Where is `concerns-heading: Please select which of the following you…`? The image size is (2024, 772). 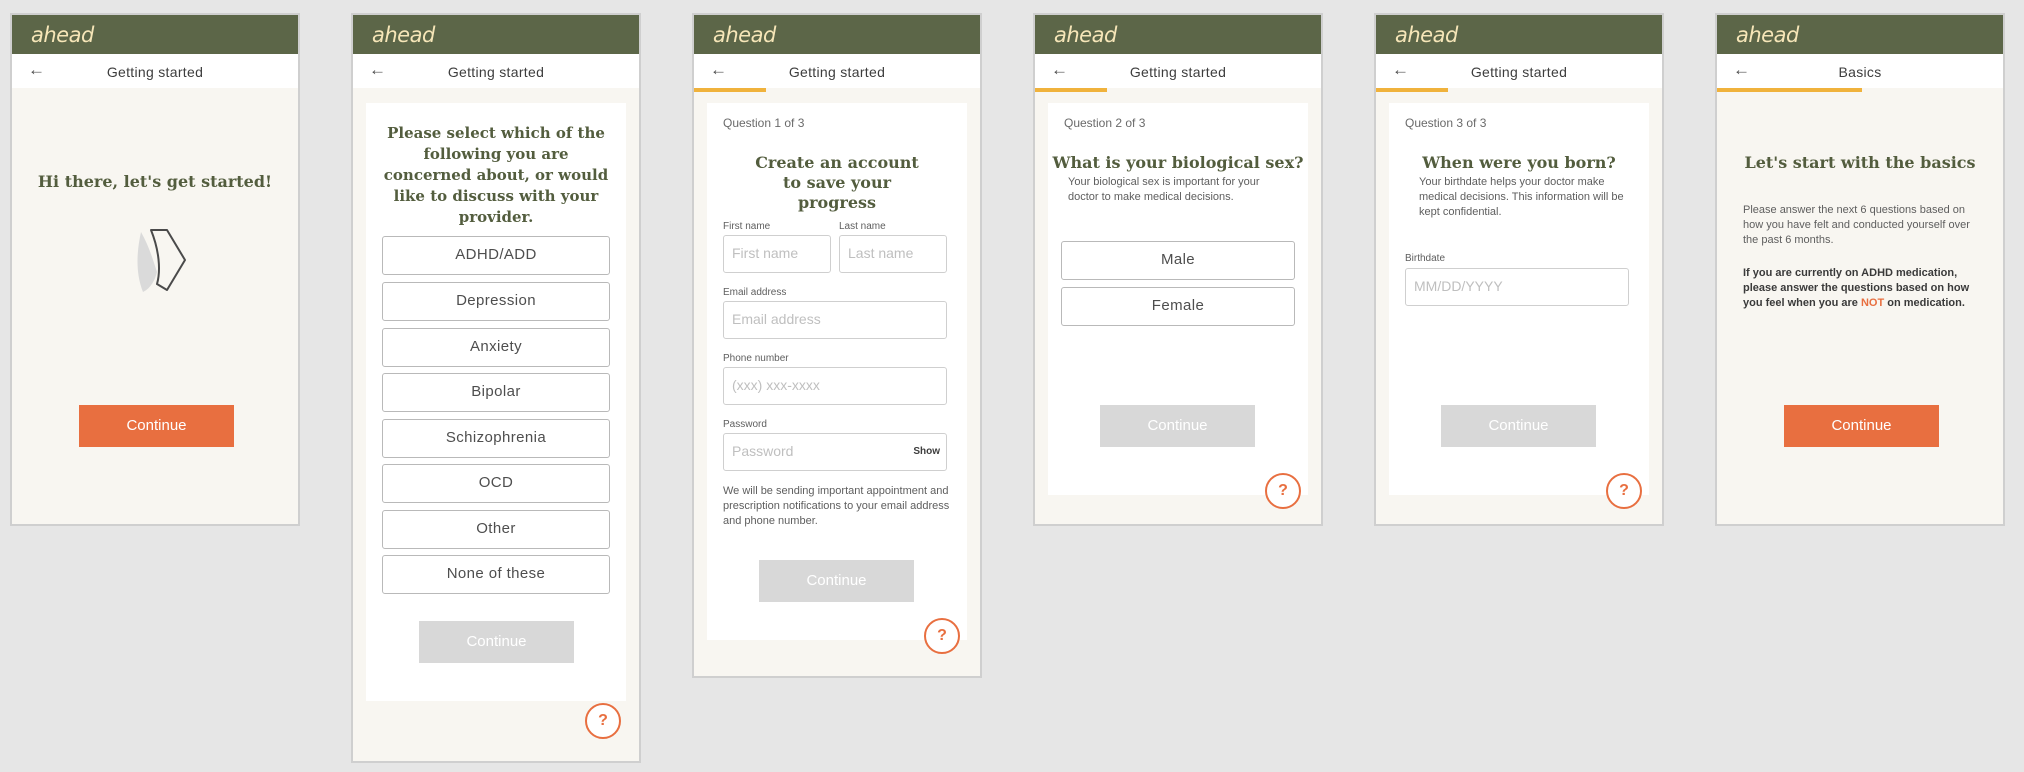 concerns-heading: Please select which of the following you… is located at coordinates (496, 175).